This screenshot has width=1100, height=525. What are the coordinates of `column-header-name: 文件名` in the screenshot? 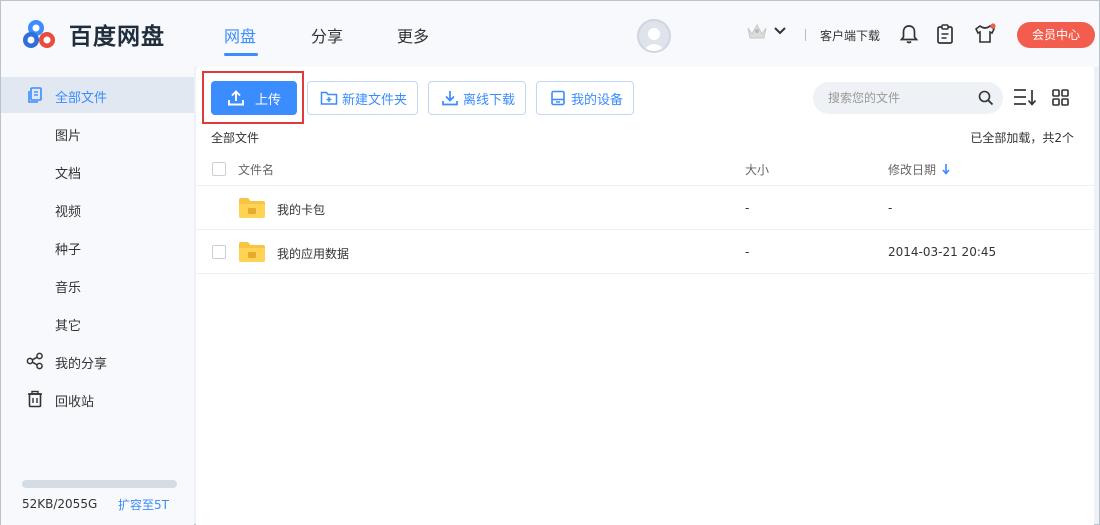 It's located at (256, 169).